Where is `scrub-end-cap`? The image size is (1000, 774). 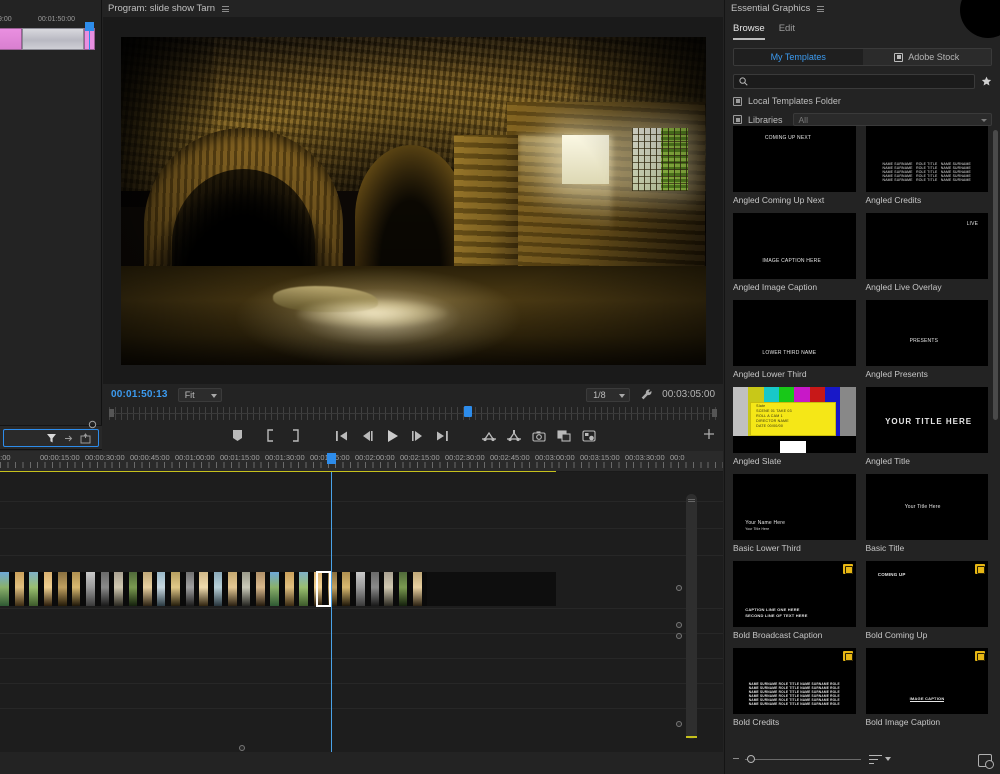
scrub-end-cap is located at coordinates (714, 413).